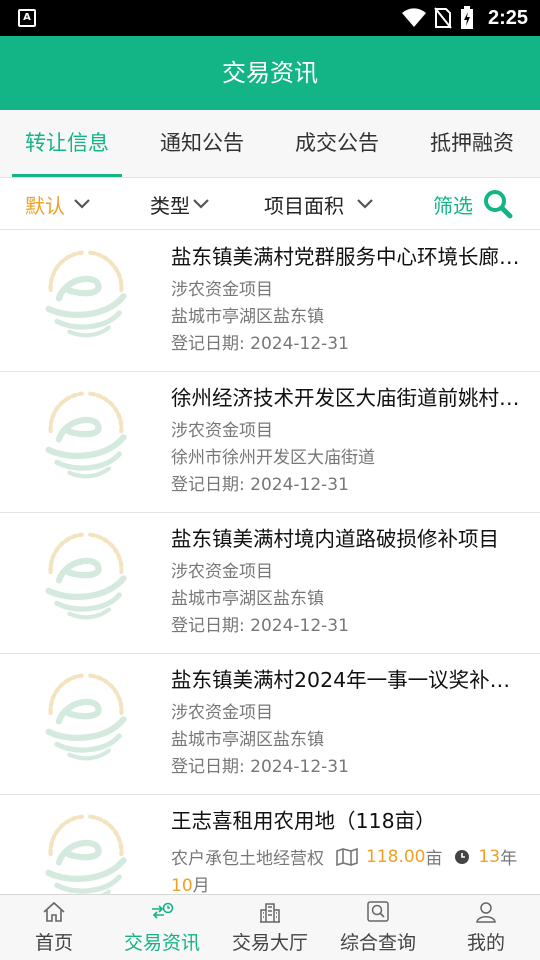 This screenshot has width=540, height=960. I want to click on exchange-icon, so click(163, 910).